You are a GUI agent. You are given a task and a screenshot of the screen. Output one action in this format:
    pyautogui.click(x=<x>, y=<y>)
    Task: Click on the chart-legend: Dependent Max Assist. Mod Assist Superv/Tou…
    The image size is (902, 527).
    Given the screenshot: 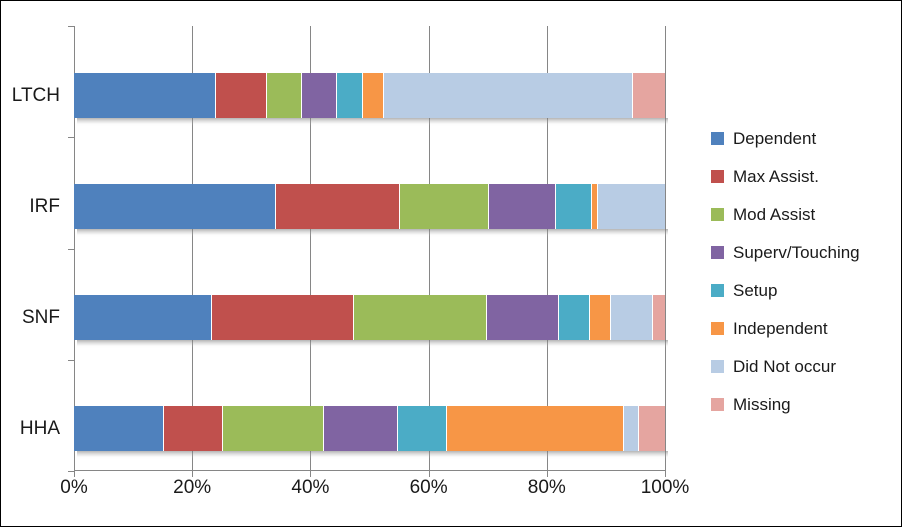 What is the action you would take?
    pyautogui.click(x=804, y=271)
    